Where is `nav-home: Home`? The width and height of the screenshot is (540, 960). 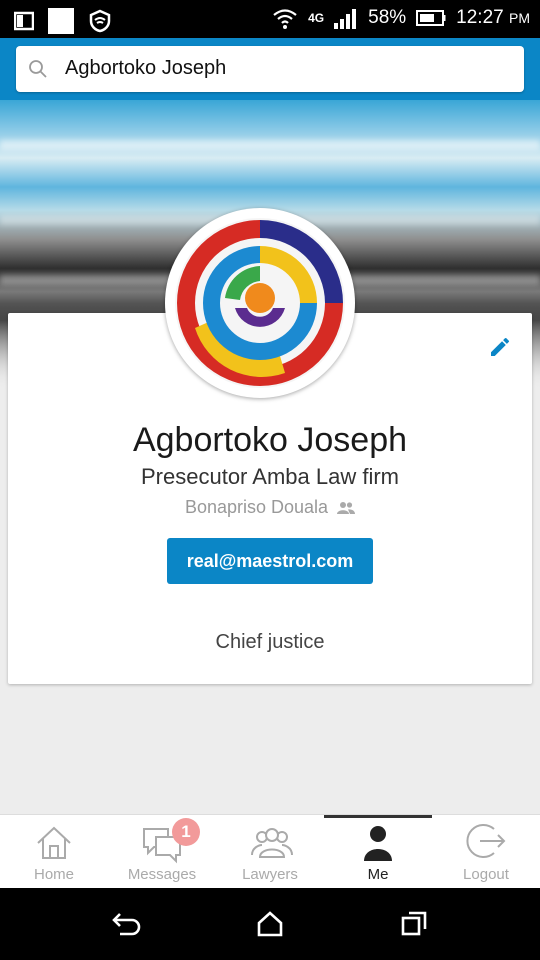 nav-home: Home is located at coordinates (54, 852).